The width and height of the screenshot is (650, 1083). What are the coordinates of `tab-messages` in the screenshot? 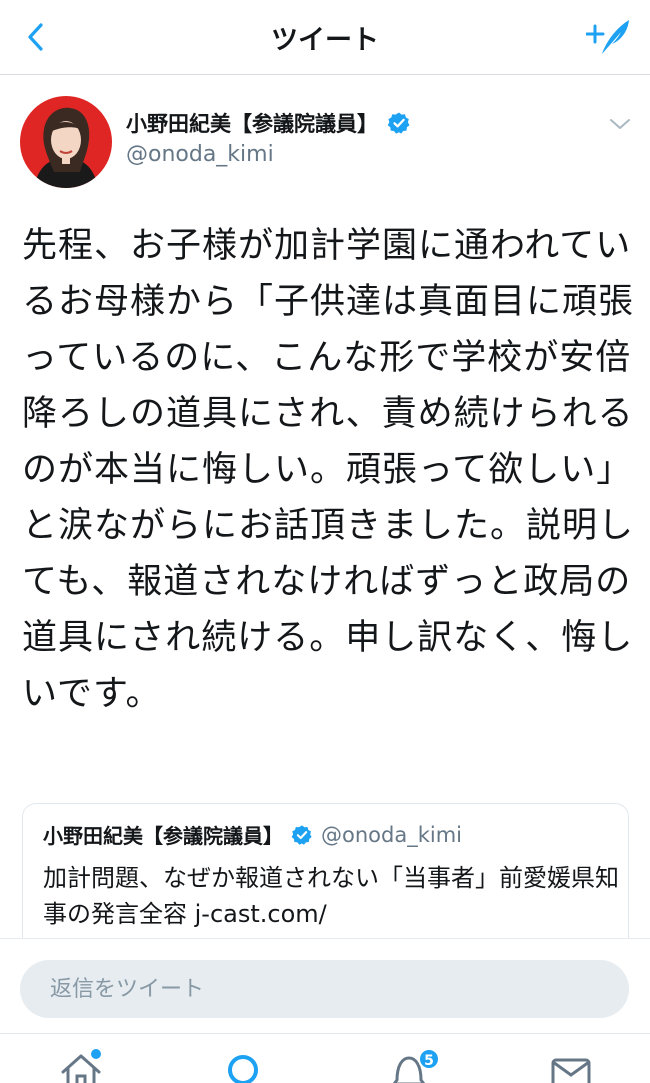 It's located at (571, 1065).